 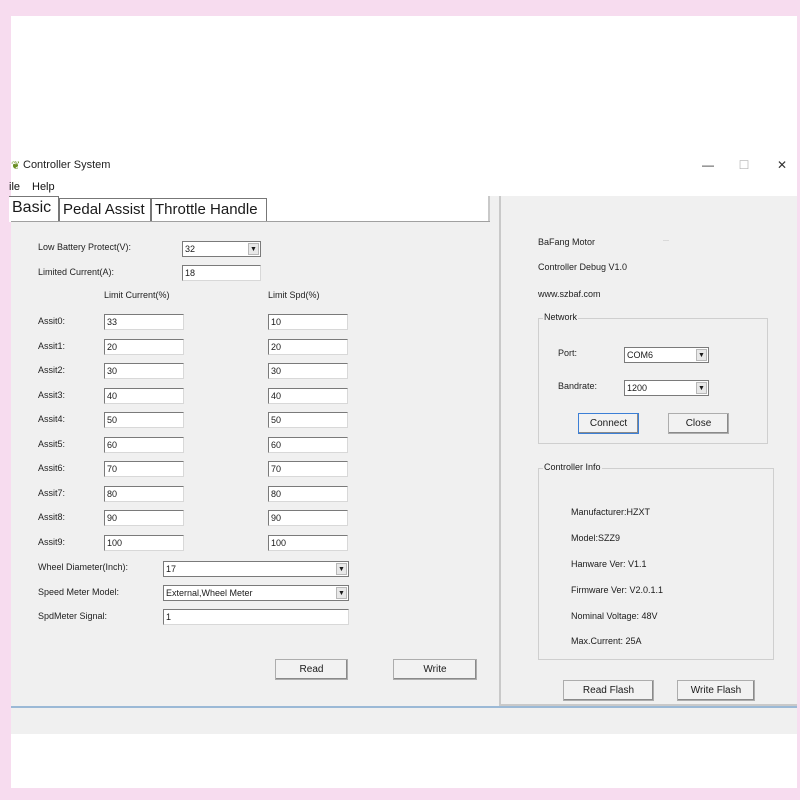 What do you see at coordinates (144, 420) in the screenshot?
I see `assist-current-input: 50` at bounding box center [144, 420].